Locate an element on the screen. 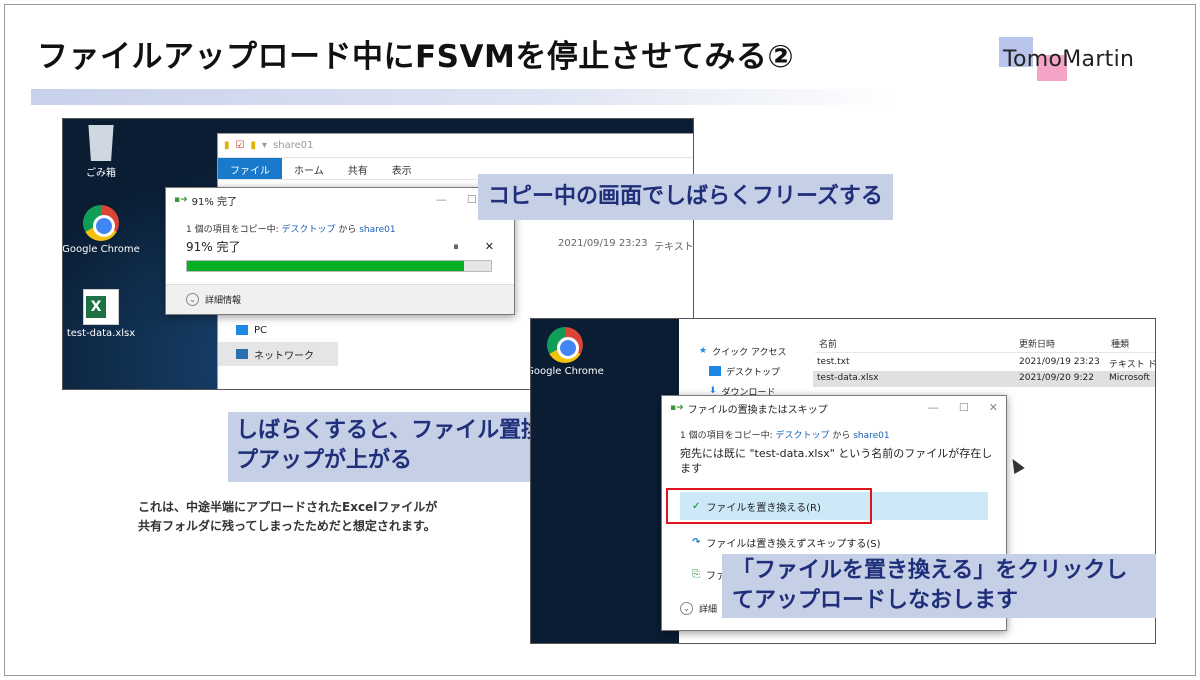 This screenshot has height=680, width=1200. tab-home: ホーム is located at coordinates (309, 168).